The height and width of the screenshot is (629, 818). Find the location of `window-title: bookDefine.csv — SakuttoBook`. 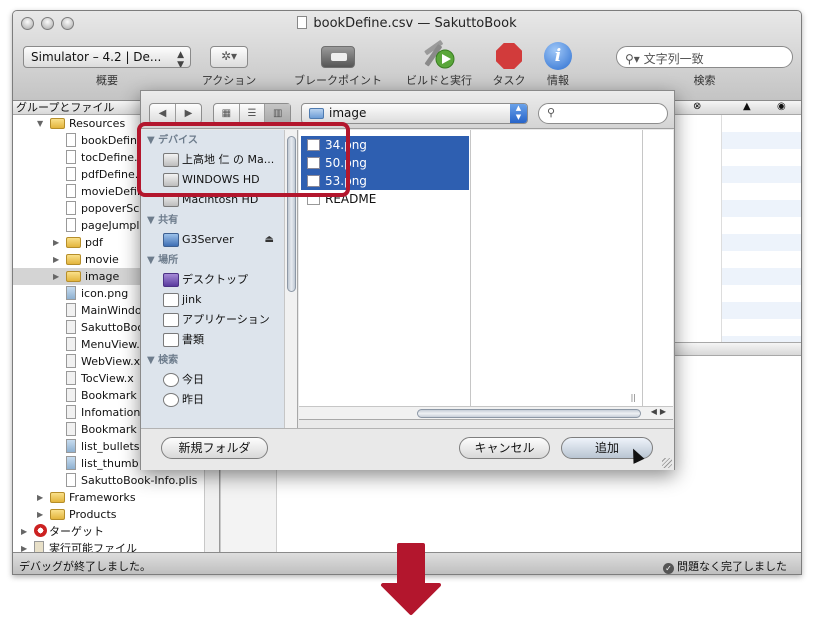

window-title: bookDefine.csv — SakuttoBook is located at coordinates (415, 23).